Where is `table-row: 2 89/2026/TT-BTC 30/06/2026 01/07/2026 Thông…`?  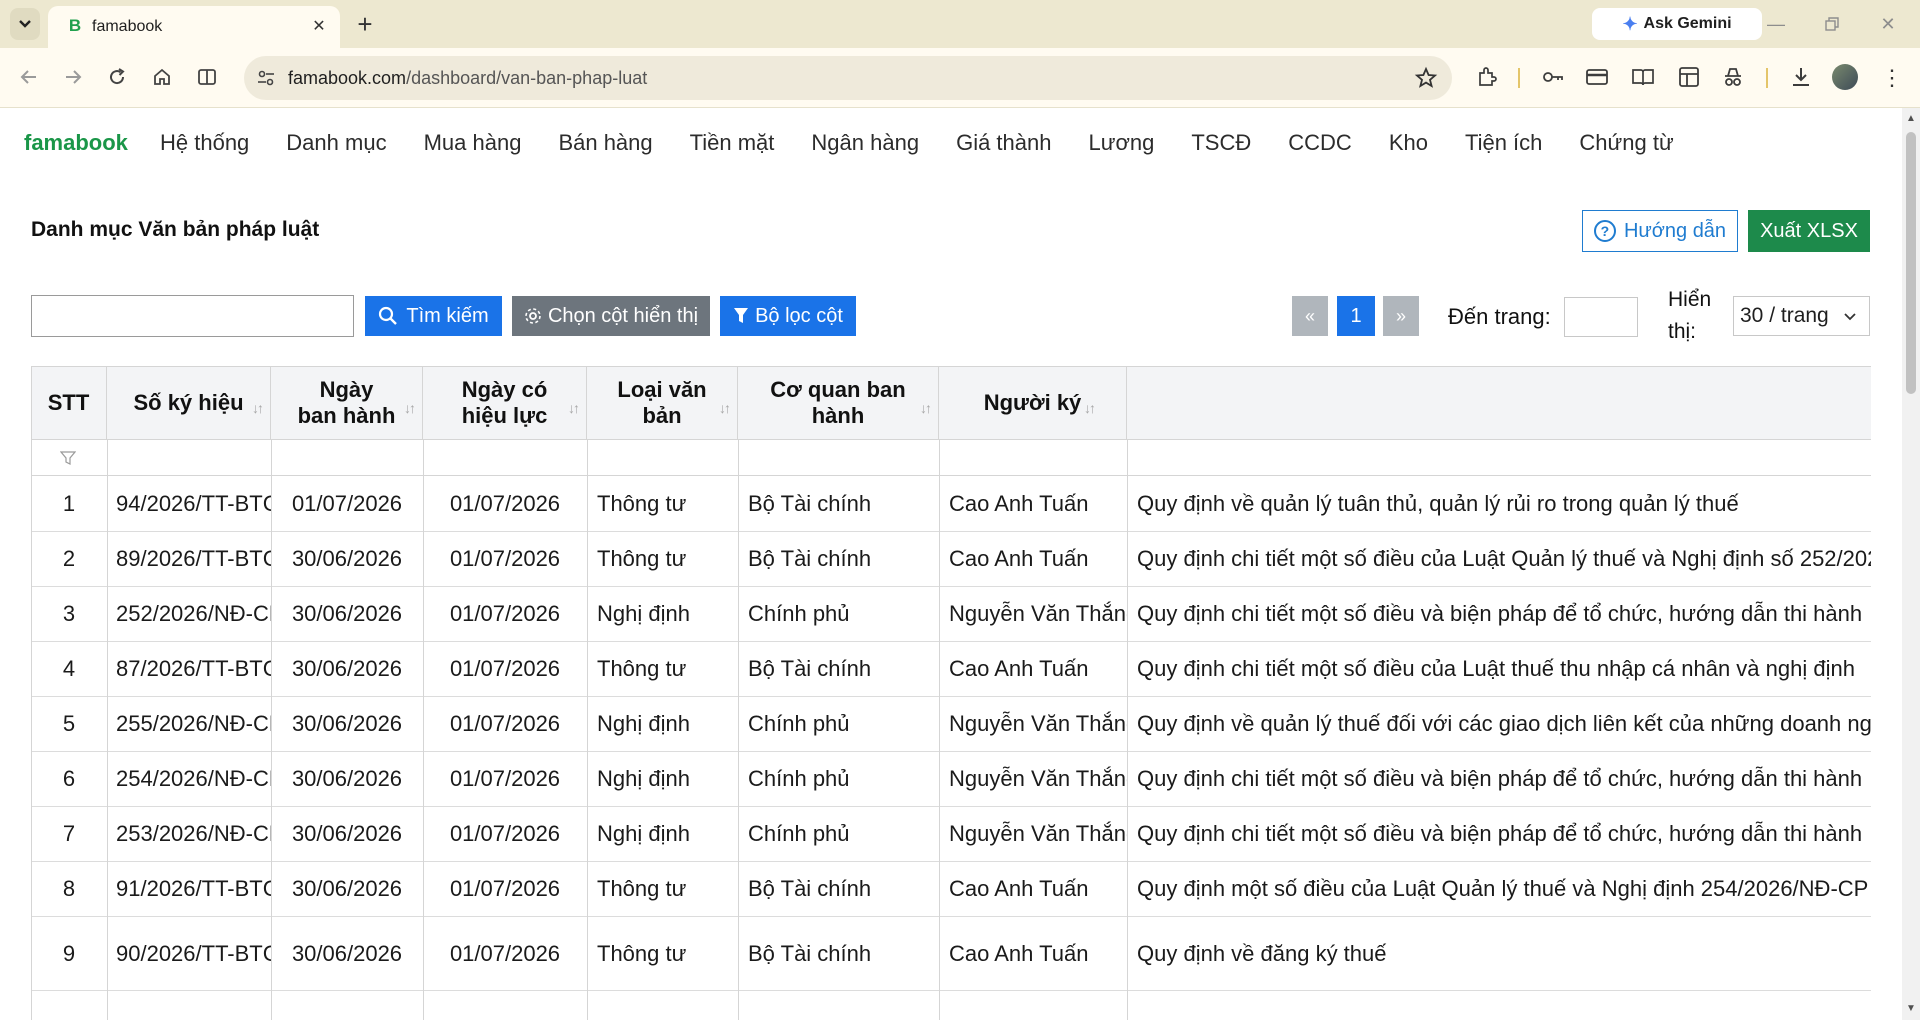
table-row: 2 89/2026/TT-BTC 30/06/2026 01/07/2026 Thông… is located at coordinates (951, 559).